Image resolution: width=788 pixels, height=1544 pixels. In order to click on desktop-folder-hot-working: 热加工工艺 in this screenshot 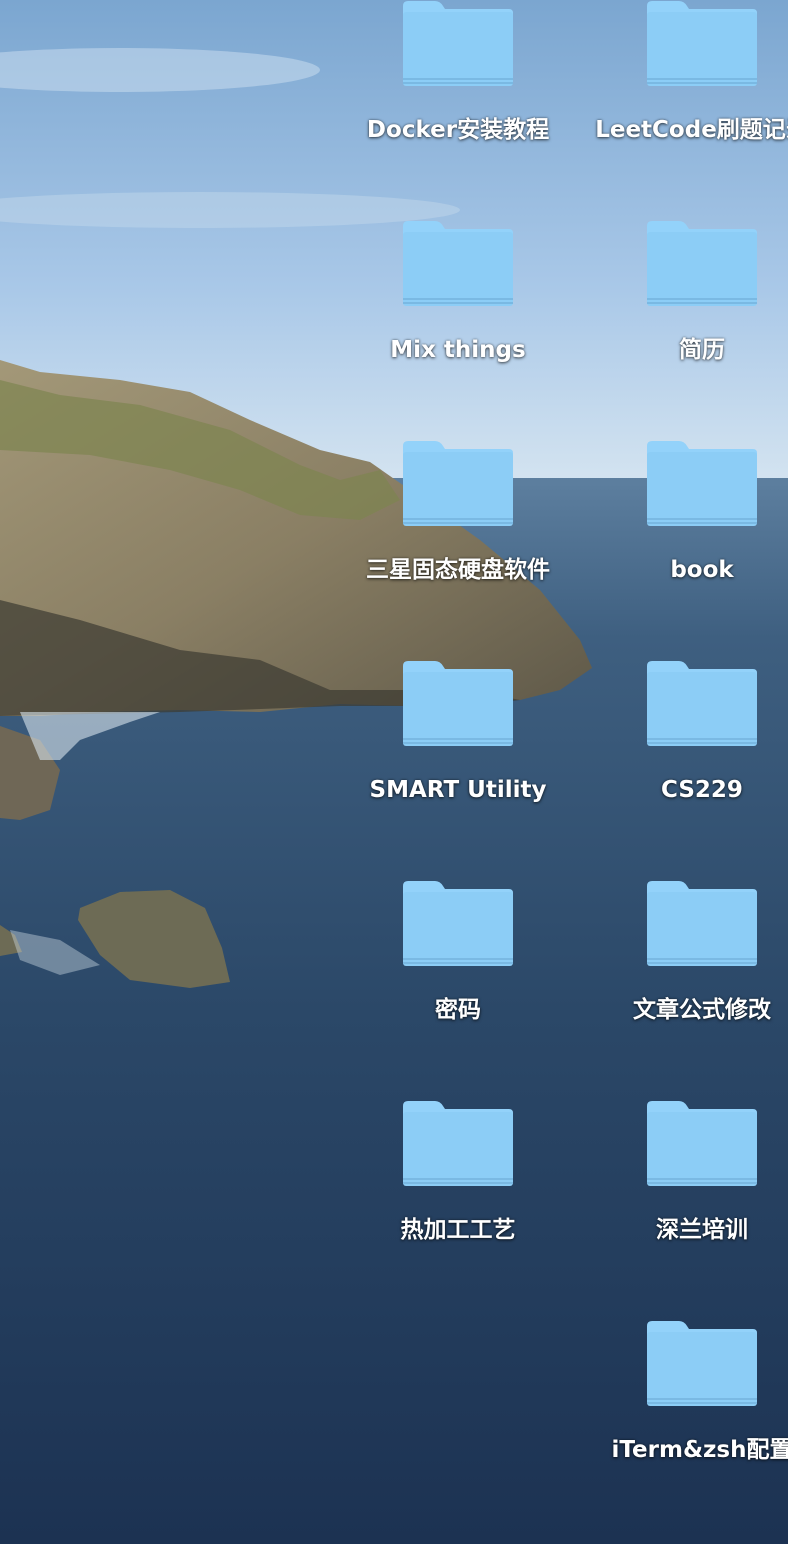, I will do `click(458, 1173)`.